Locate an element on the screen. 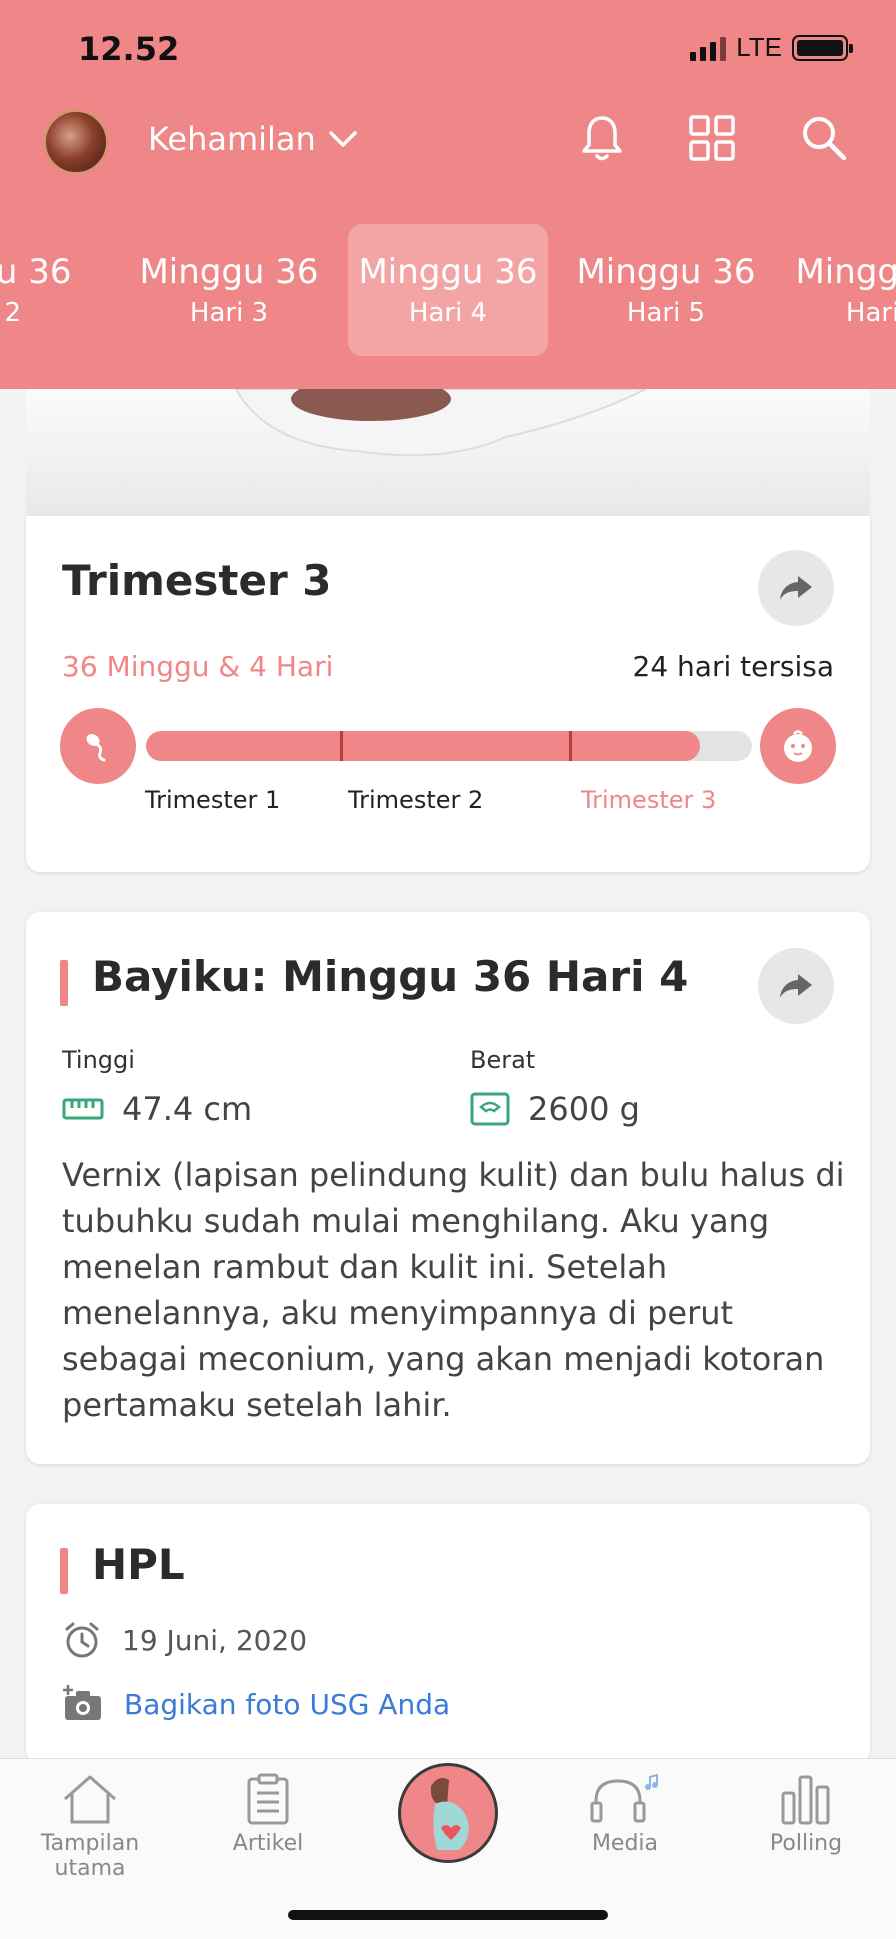 The image size is (896, 1939). avatar is located at coordinates (76, 142).